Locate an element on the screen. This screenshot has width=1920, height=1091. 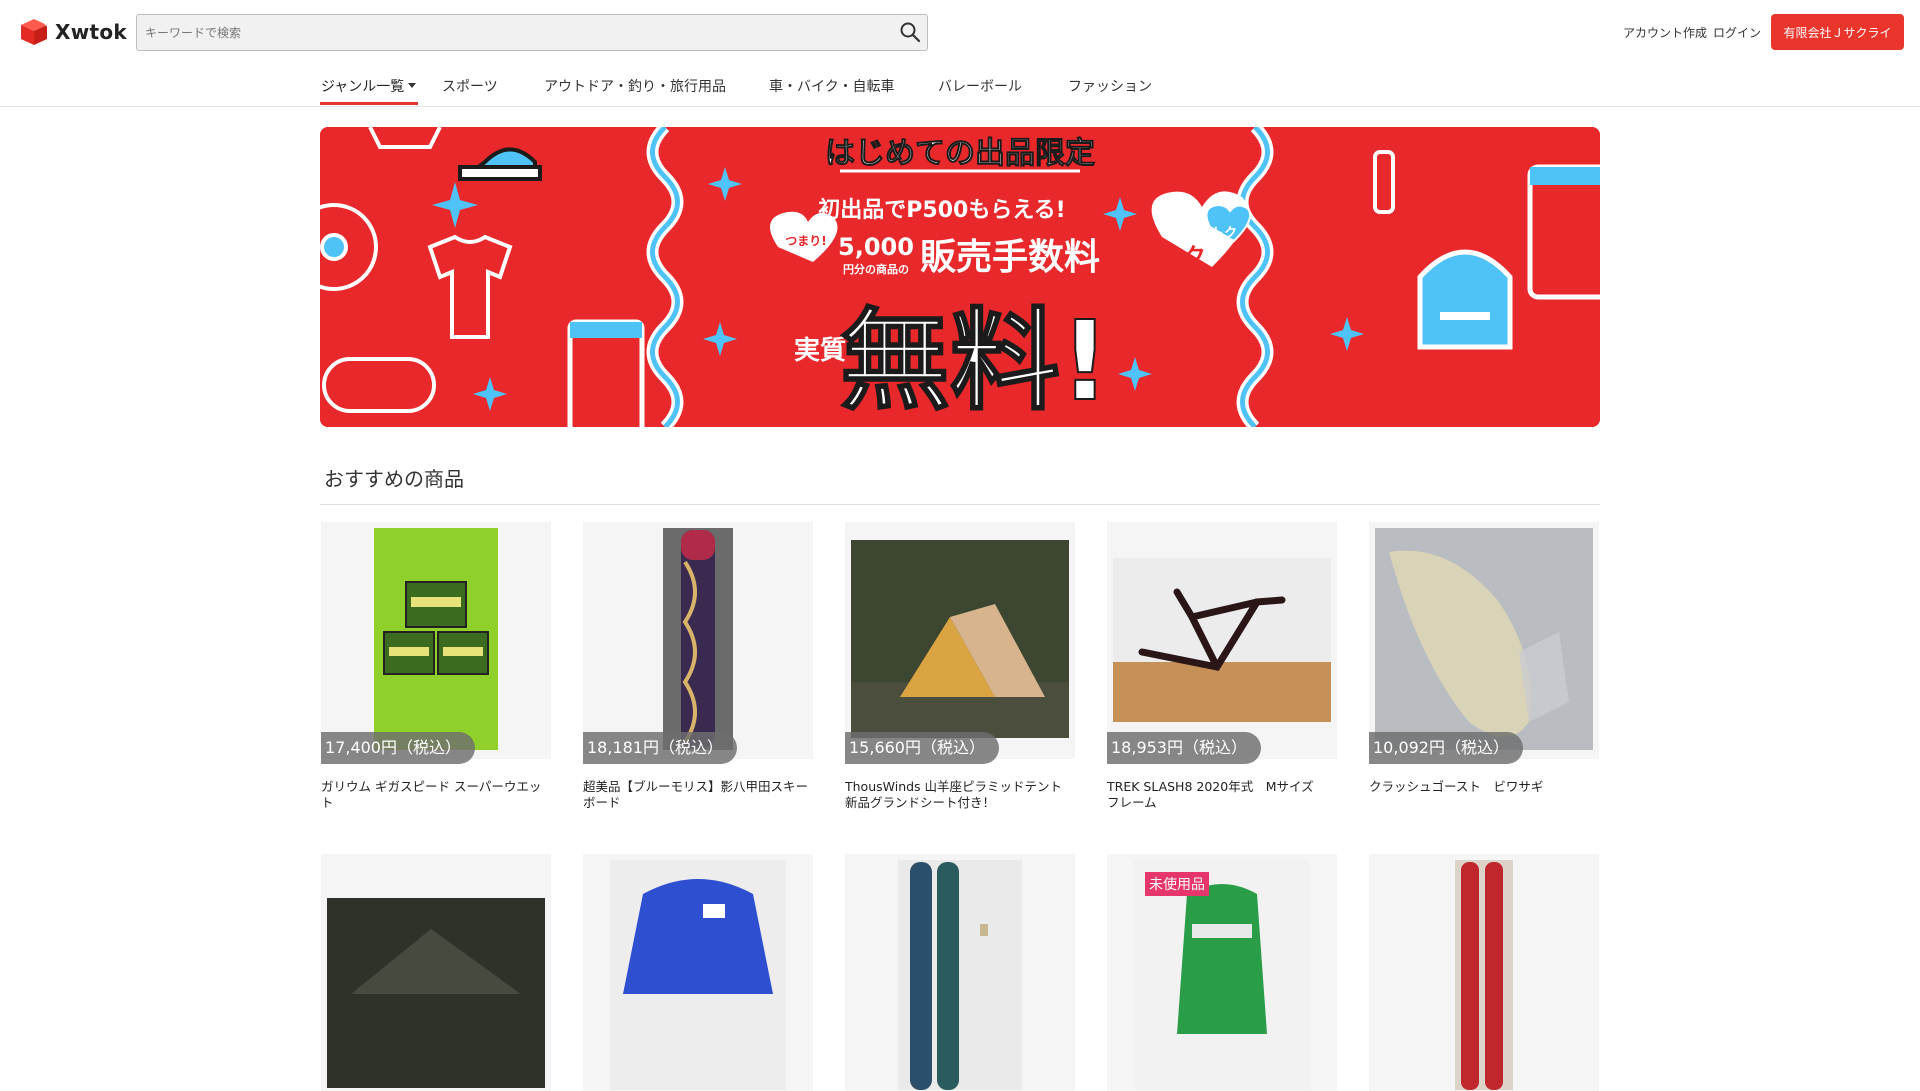
skis-image is located at coordinates (960, 975).